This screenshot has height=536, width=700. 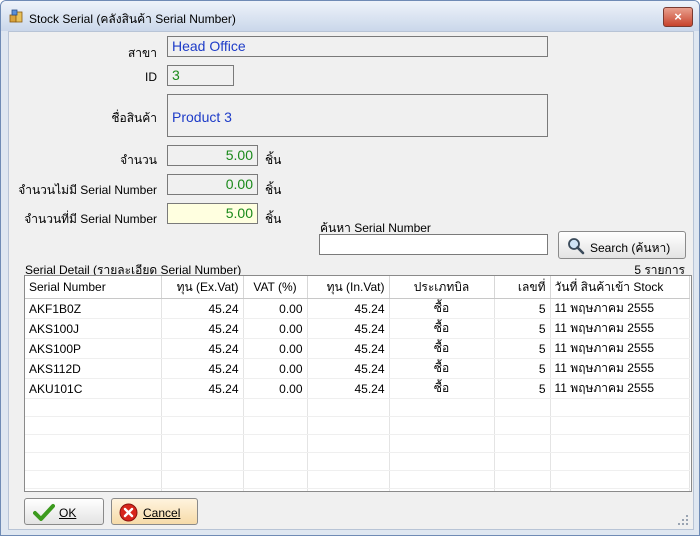 I want to click on no-serial-field: 0.00, so click(x=212, y=184).